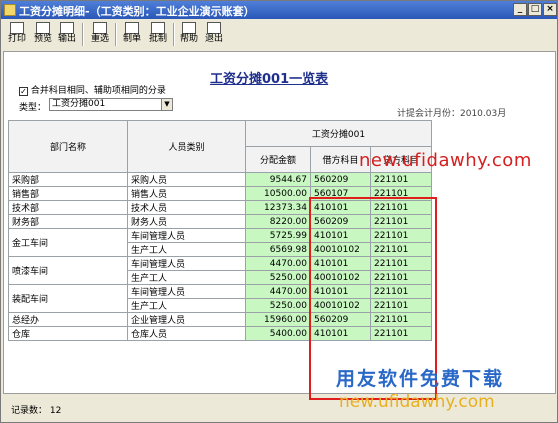 Image resolution: width=558 pixels, height=423 pixels. Describe the element at coordinates (278, 179) in the screenshot. I see `cell-amount: 9544.67` at that location.